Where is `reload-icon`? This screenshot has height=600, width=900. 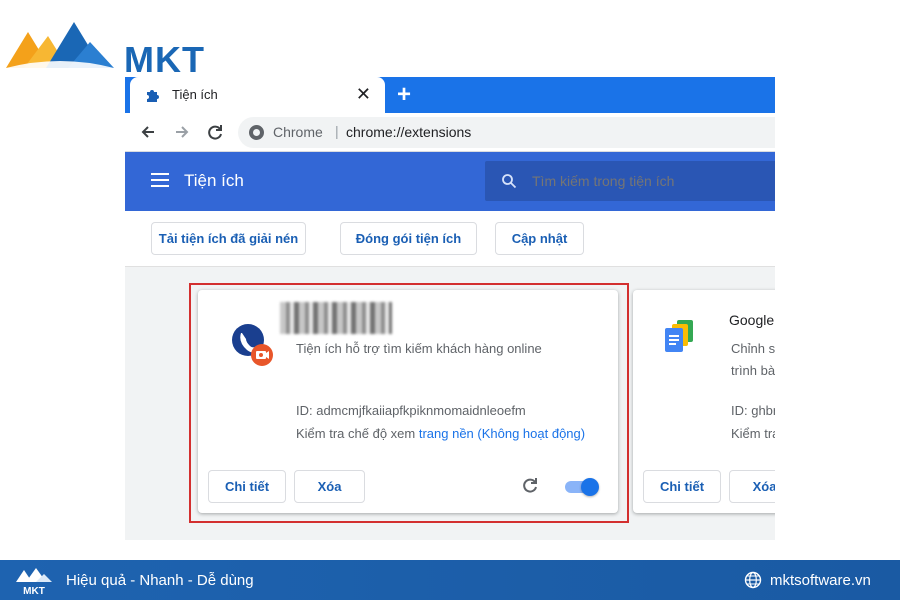 reload-icon is located at coordinates (215, 132).